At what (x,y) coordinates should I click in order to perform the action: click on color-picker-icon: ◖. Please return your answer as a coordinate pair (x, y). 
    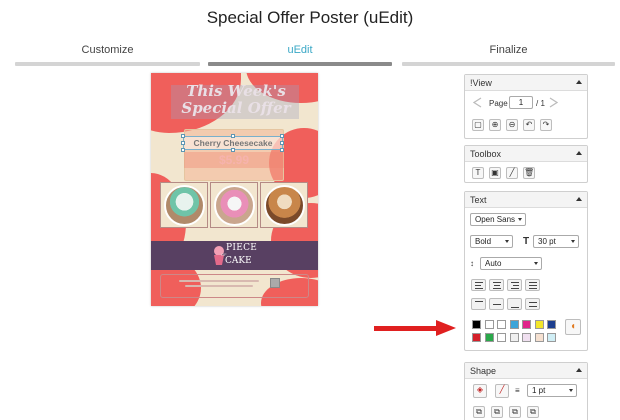
    Looking at the image, I should click on (573, 327).